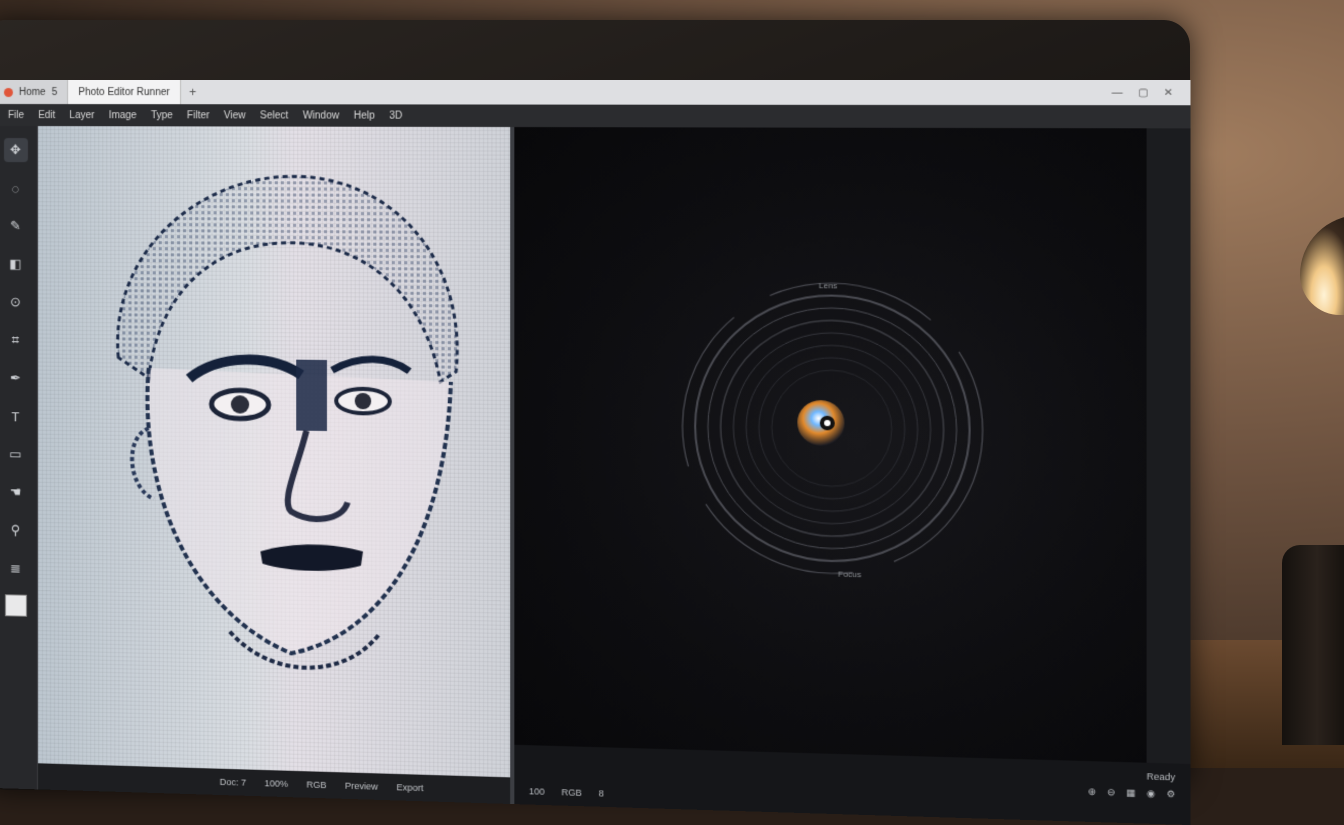 This screenshot has width=1344, height=825. I want to click on menu-item-filter: Filter, so click(198, 115).